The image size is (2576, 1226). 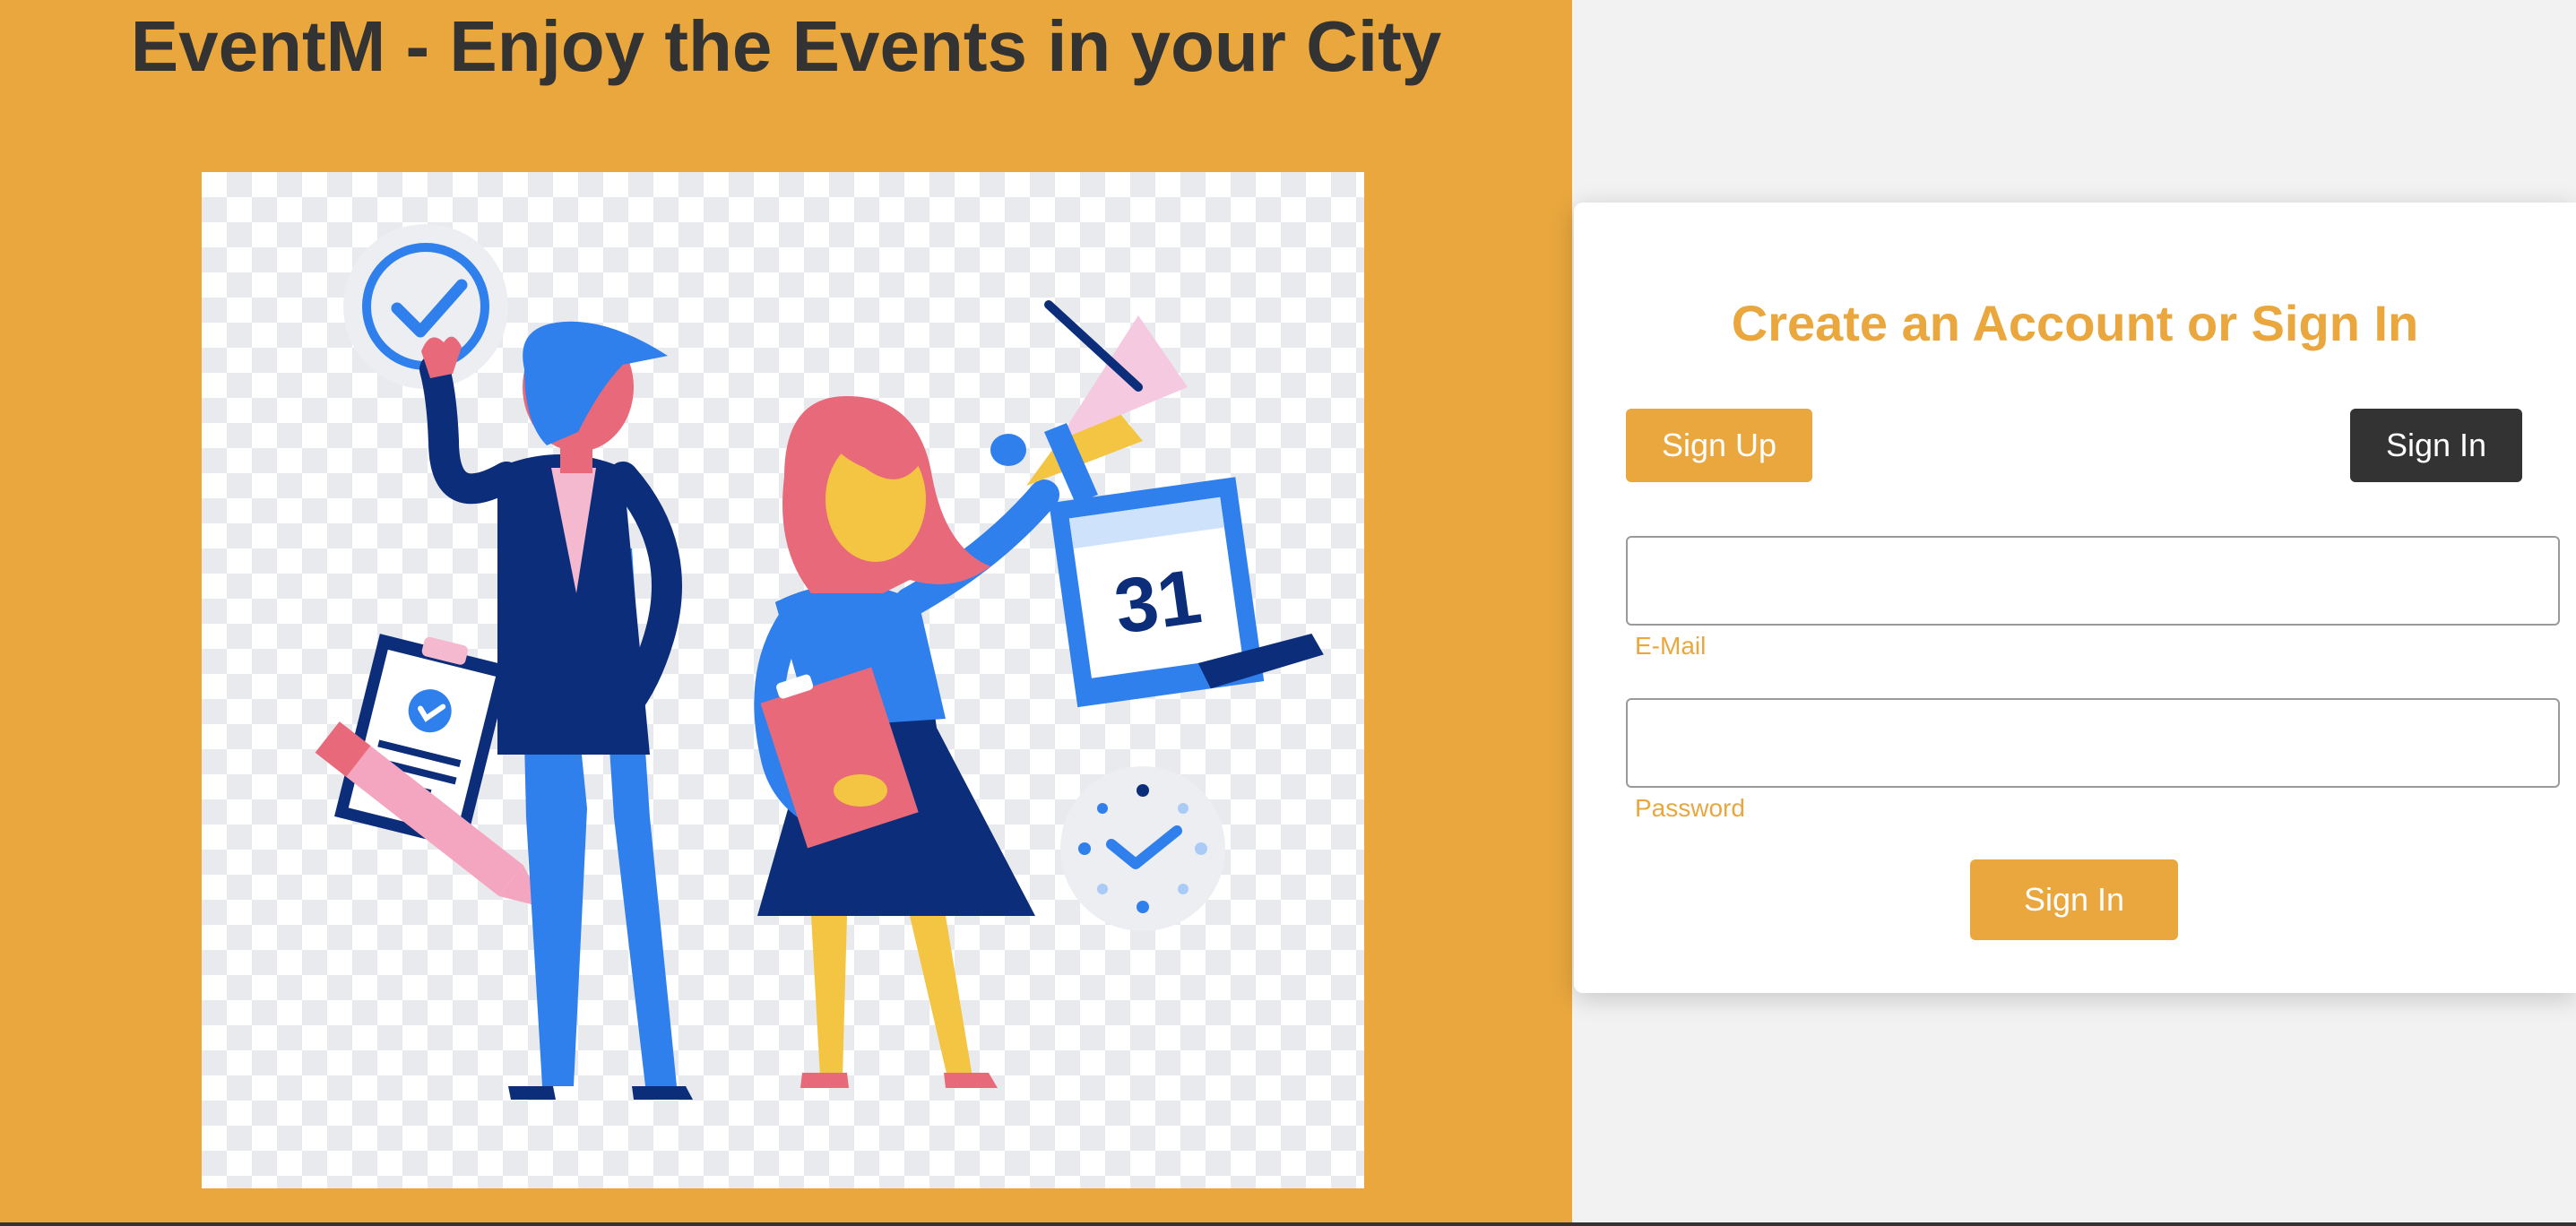 I want to click on signup-tab-button: Sign Up, so click(x=1719, y=445).